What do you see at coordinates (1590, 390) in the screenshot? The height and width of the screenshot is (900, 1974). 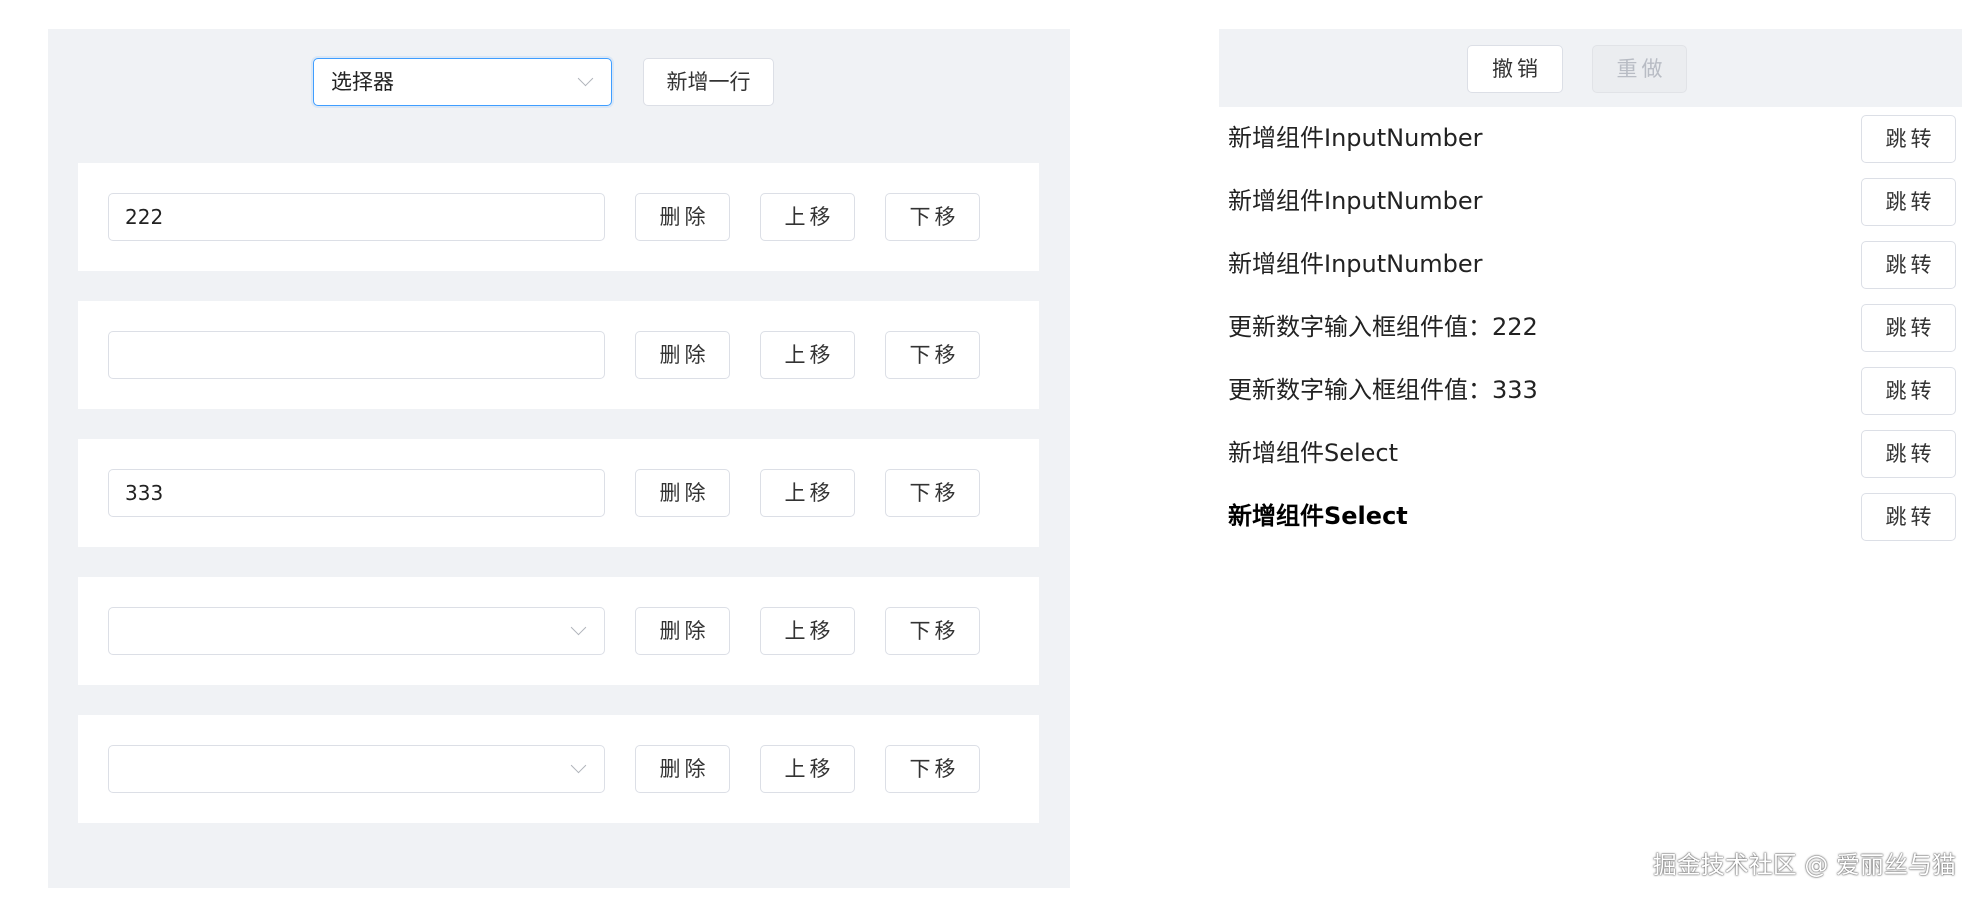 I see `history-item: 更新数字输入框组件值：333 跳转` at bounding box center [1590, 390].